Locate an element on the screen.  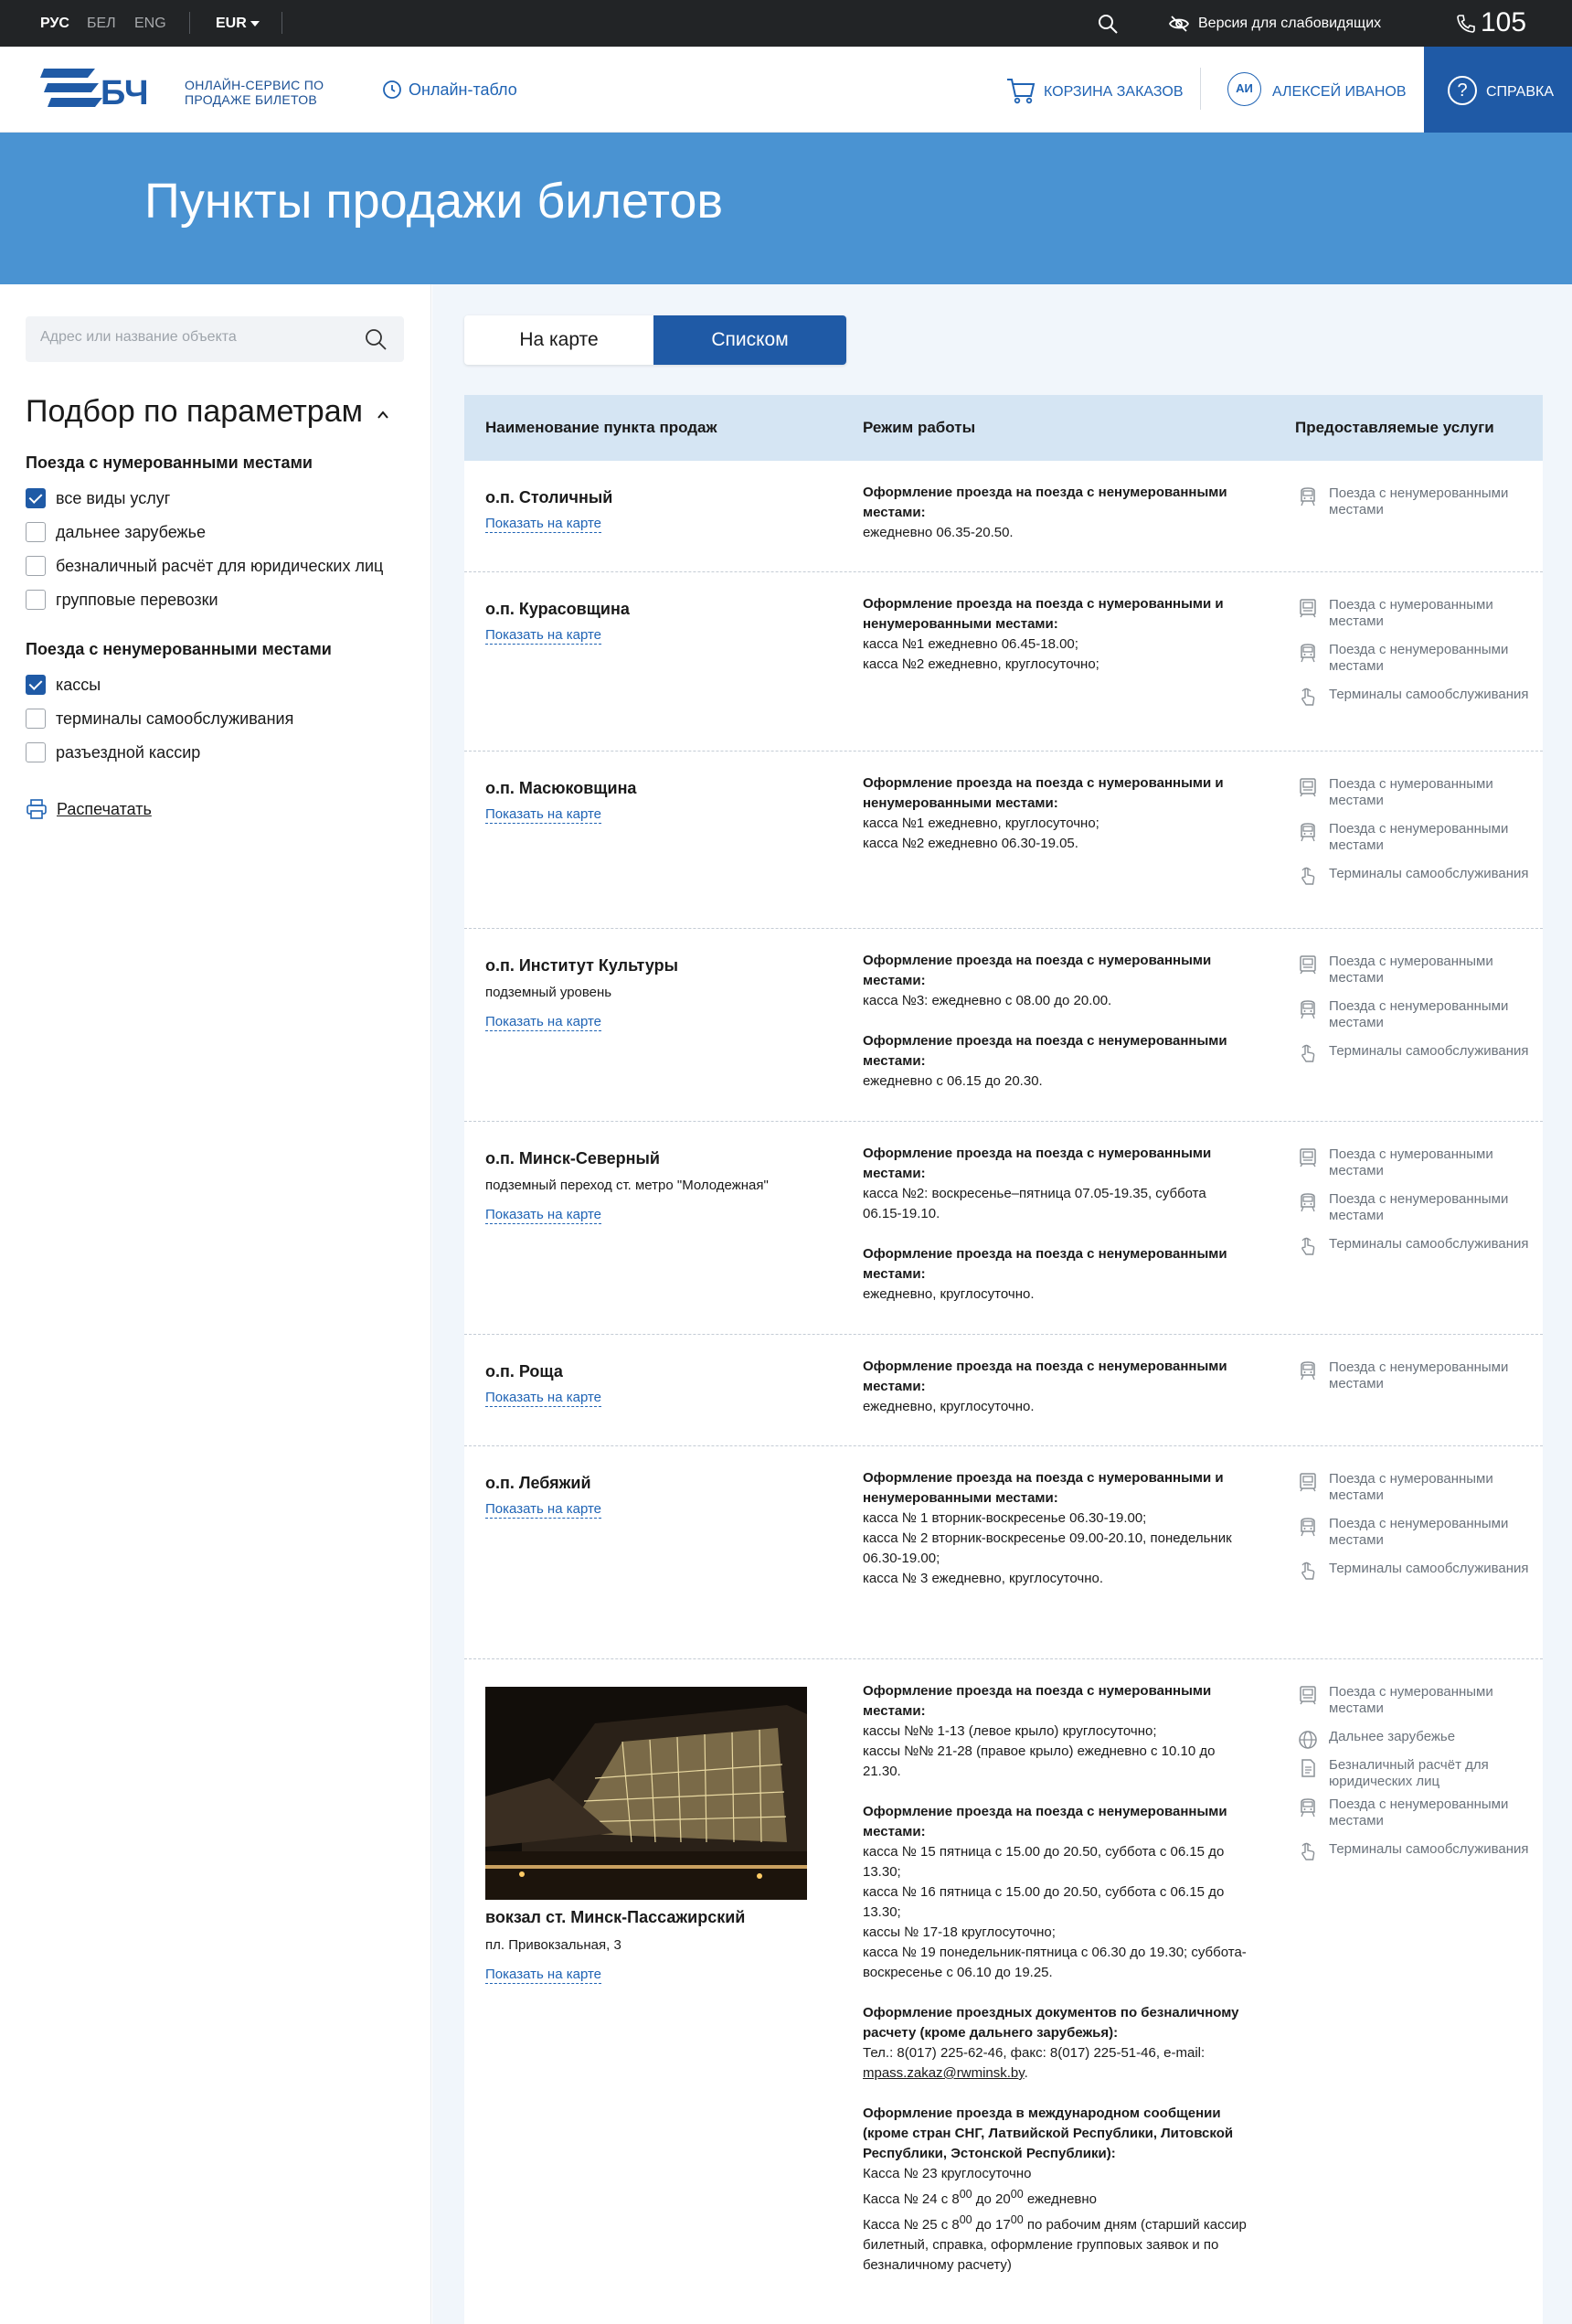
checkbox-travelling-cashier is located at coordinates (36, 752).